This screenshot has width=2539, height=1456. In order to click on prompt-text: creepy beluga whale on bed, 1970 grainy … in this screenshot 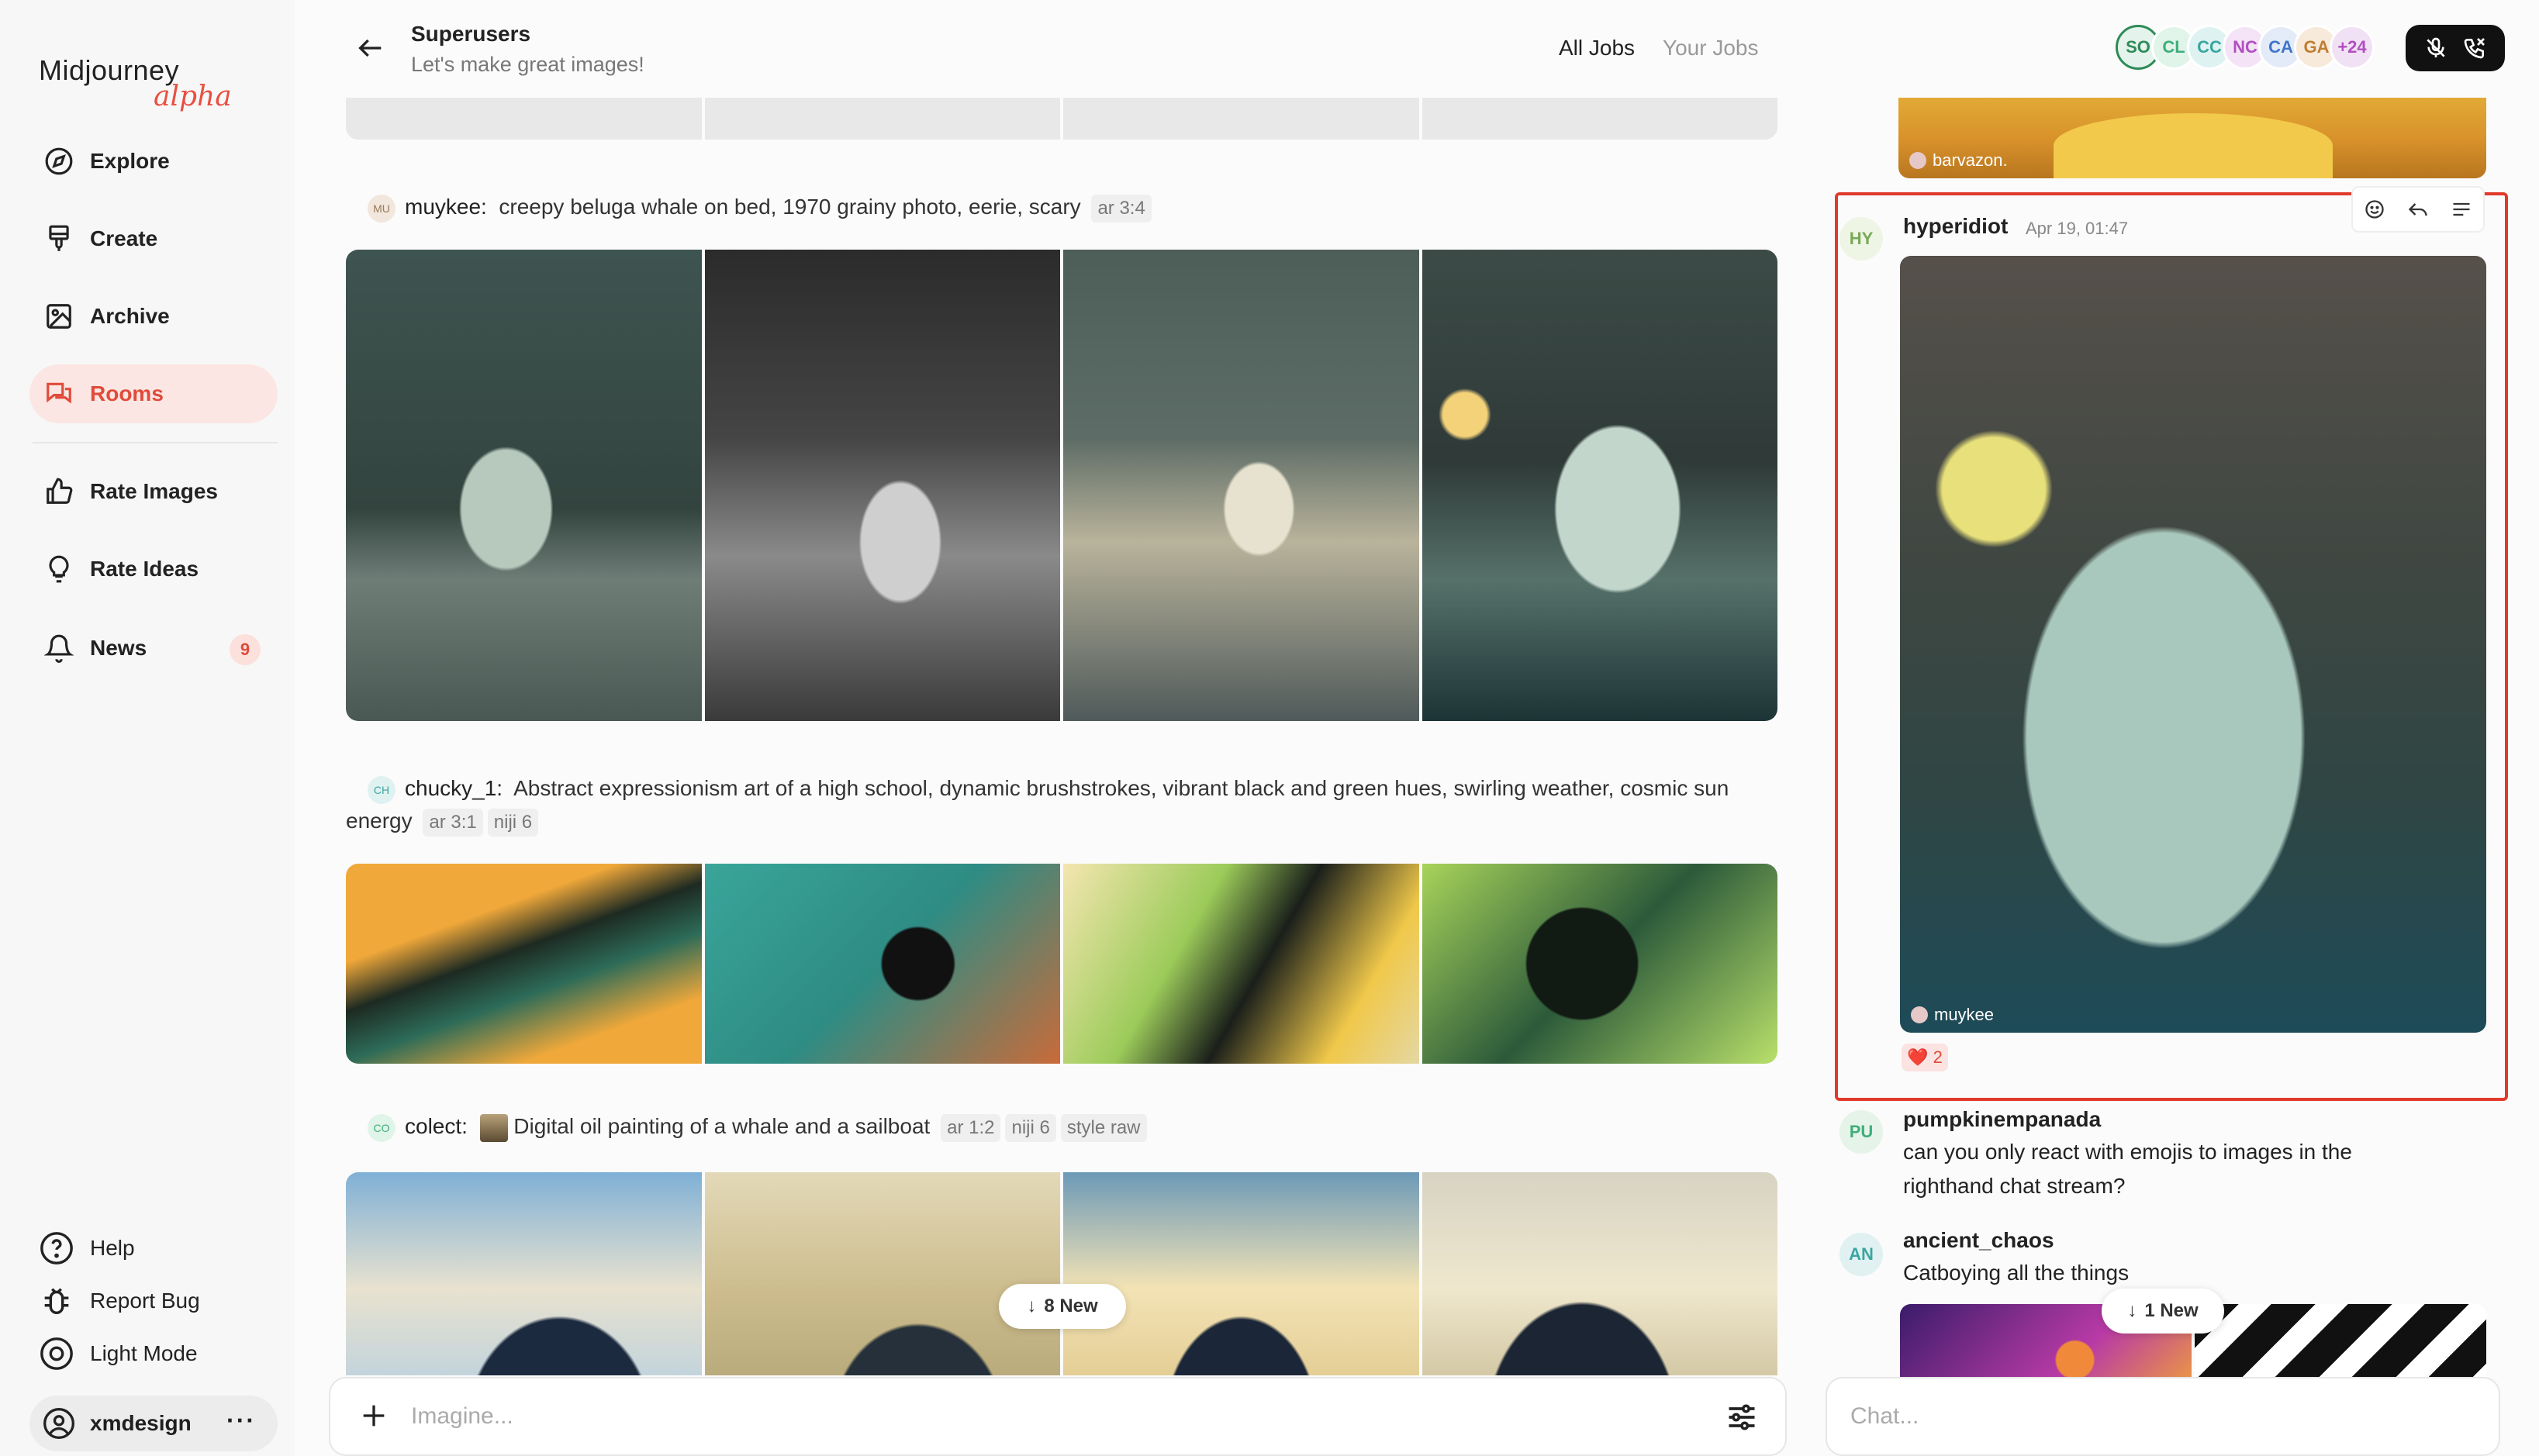, I will do `click(790, 207)`.